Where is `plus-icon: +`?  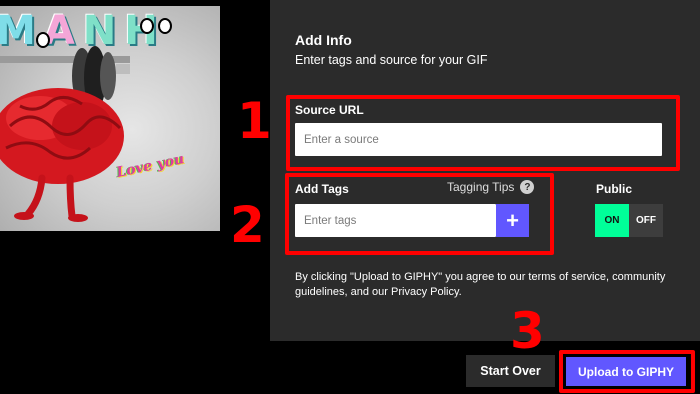
plus-icon: + is located at coordinates (512, 220).